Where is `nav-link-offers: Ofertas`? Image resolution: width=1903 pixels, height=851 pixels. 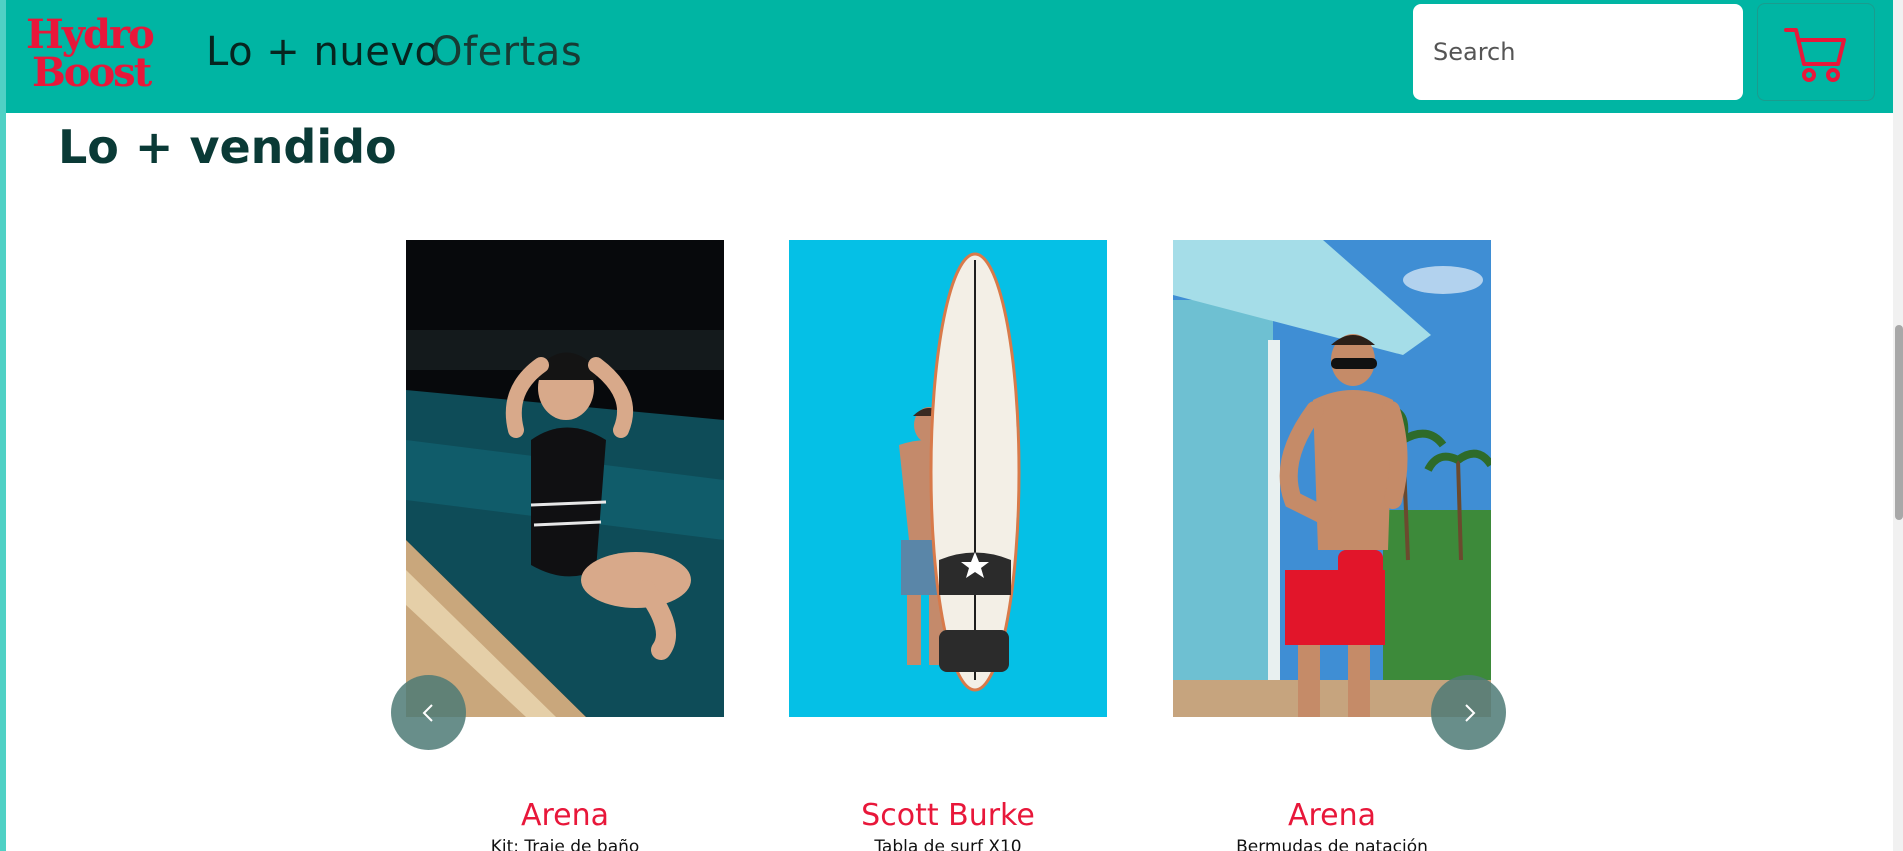
nav-link-offers: Ofertas is located at coordinates (506, 52).